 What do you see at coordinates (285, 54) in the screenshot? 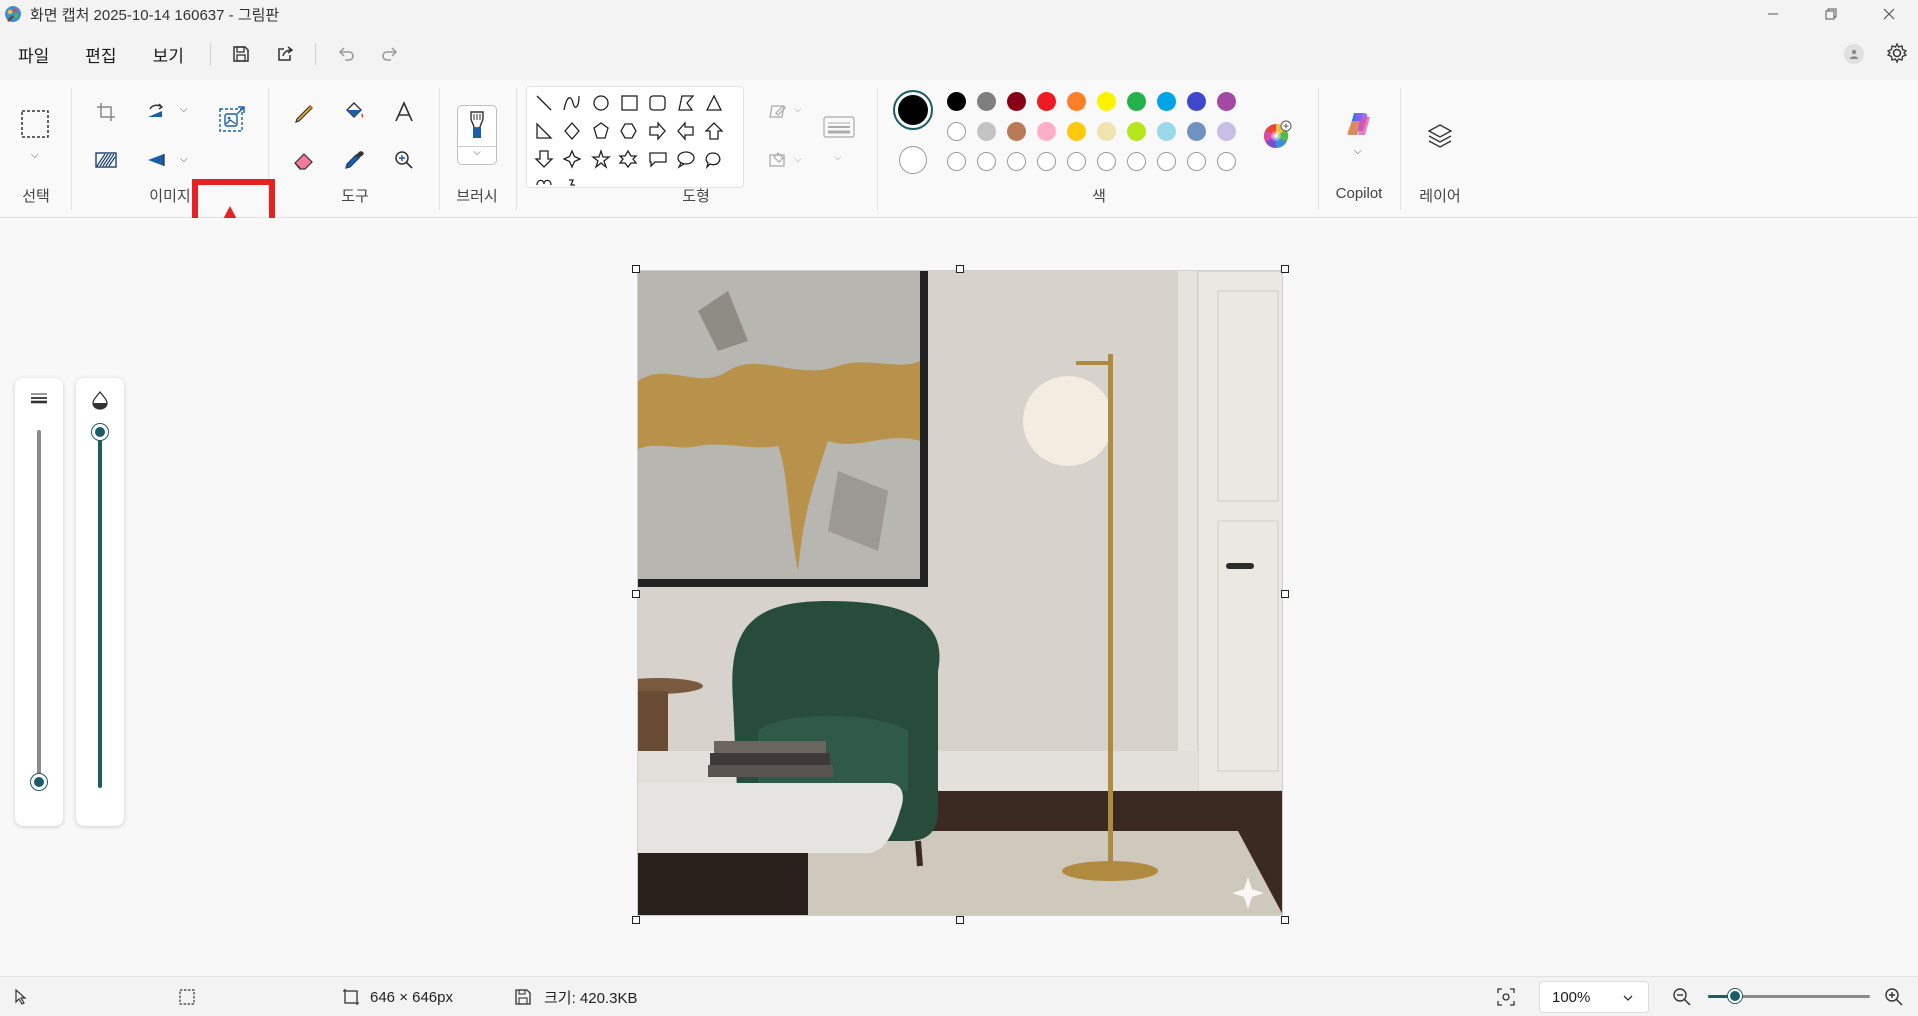
I see `share-button` at bounding box center [285, 54].